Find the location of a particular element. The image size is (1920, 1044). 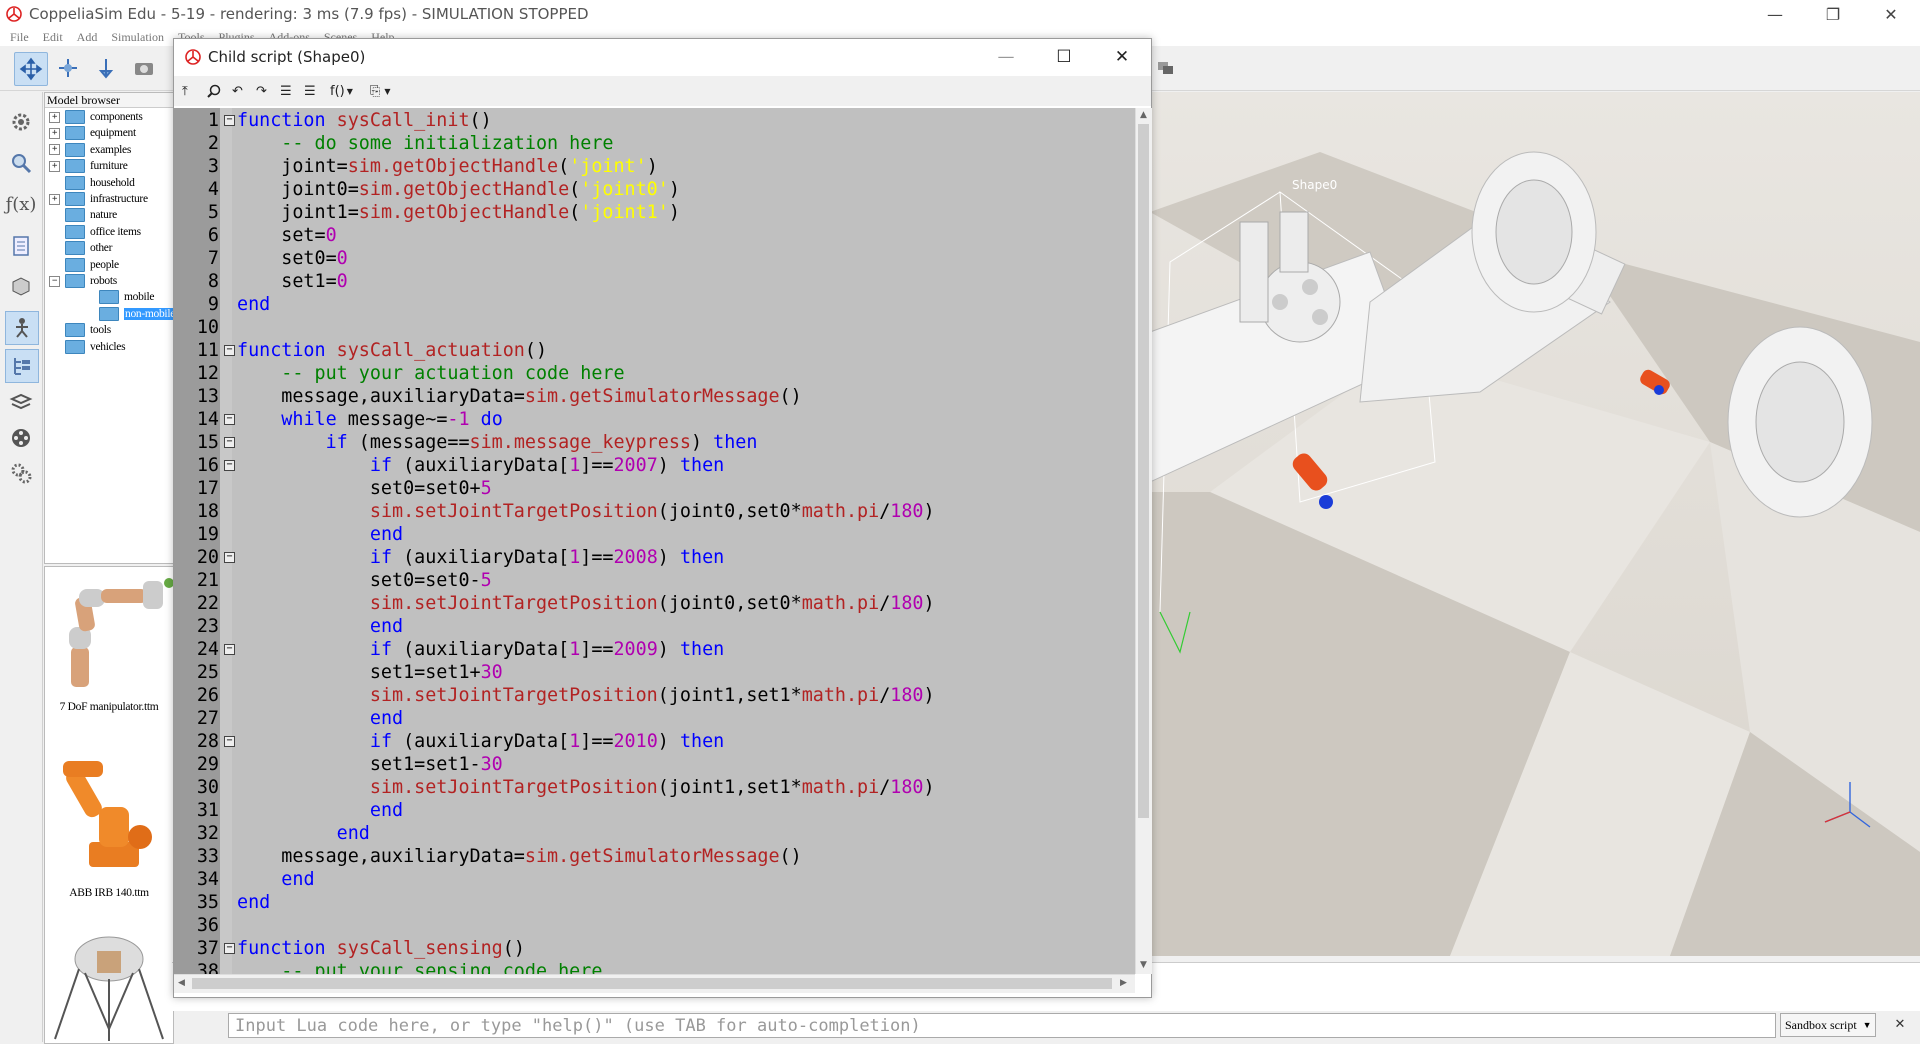

code-line: 36 is located at coordinates (654, 925).